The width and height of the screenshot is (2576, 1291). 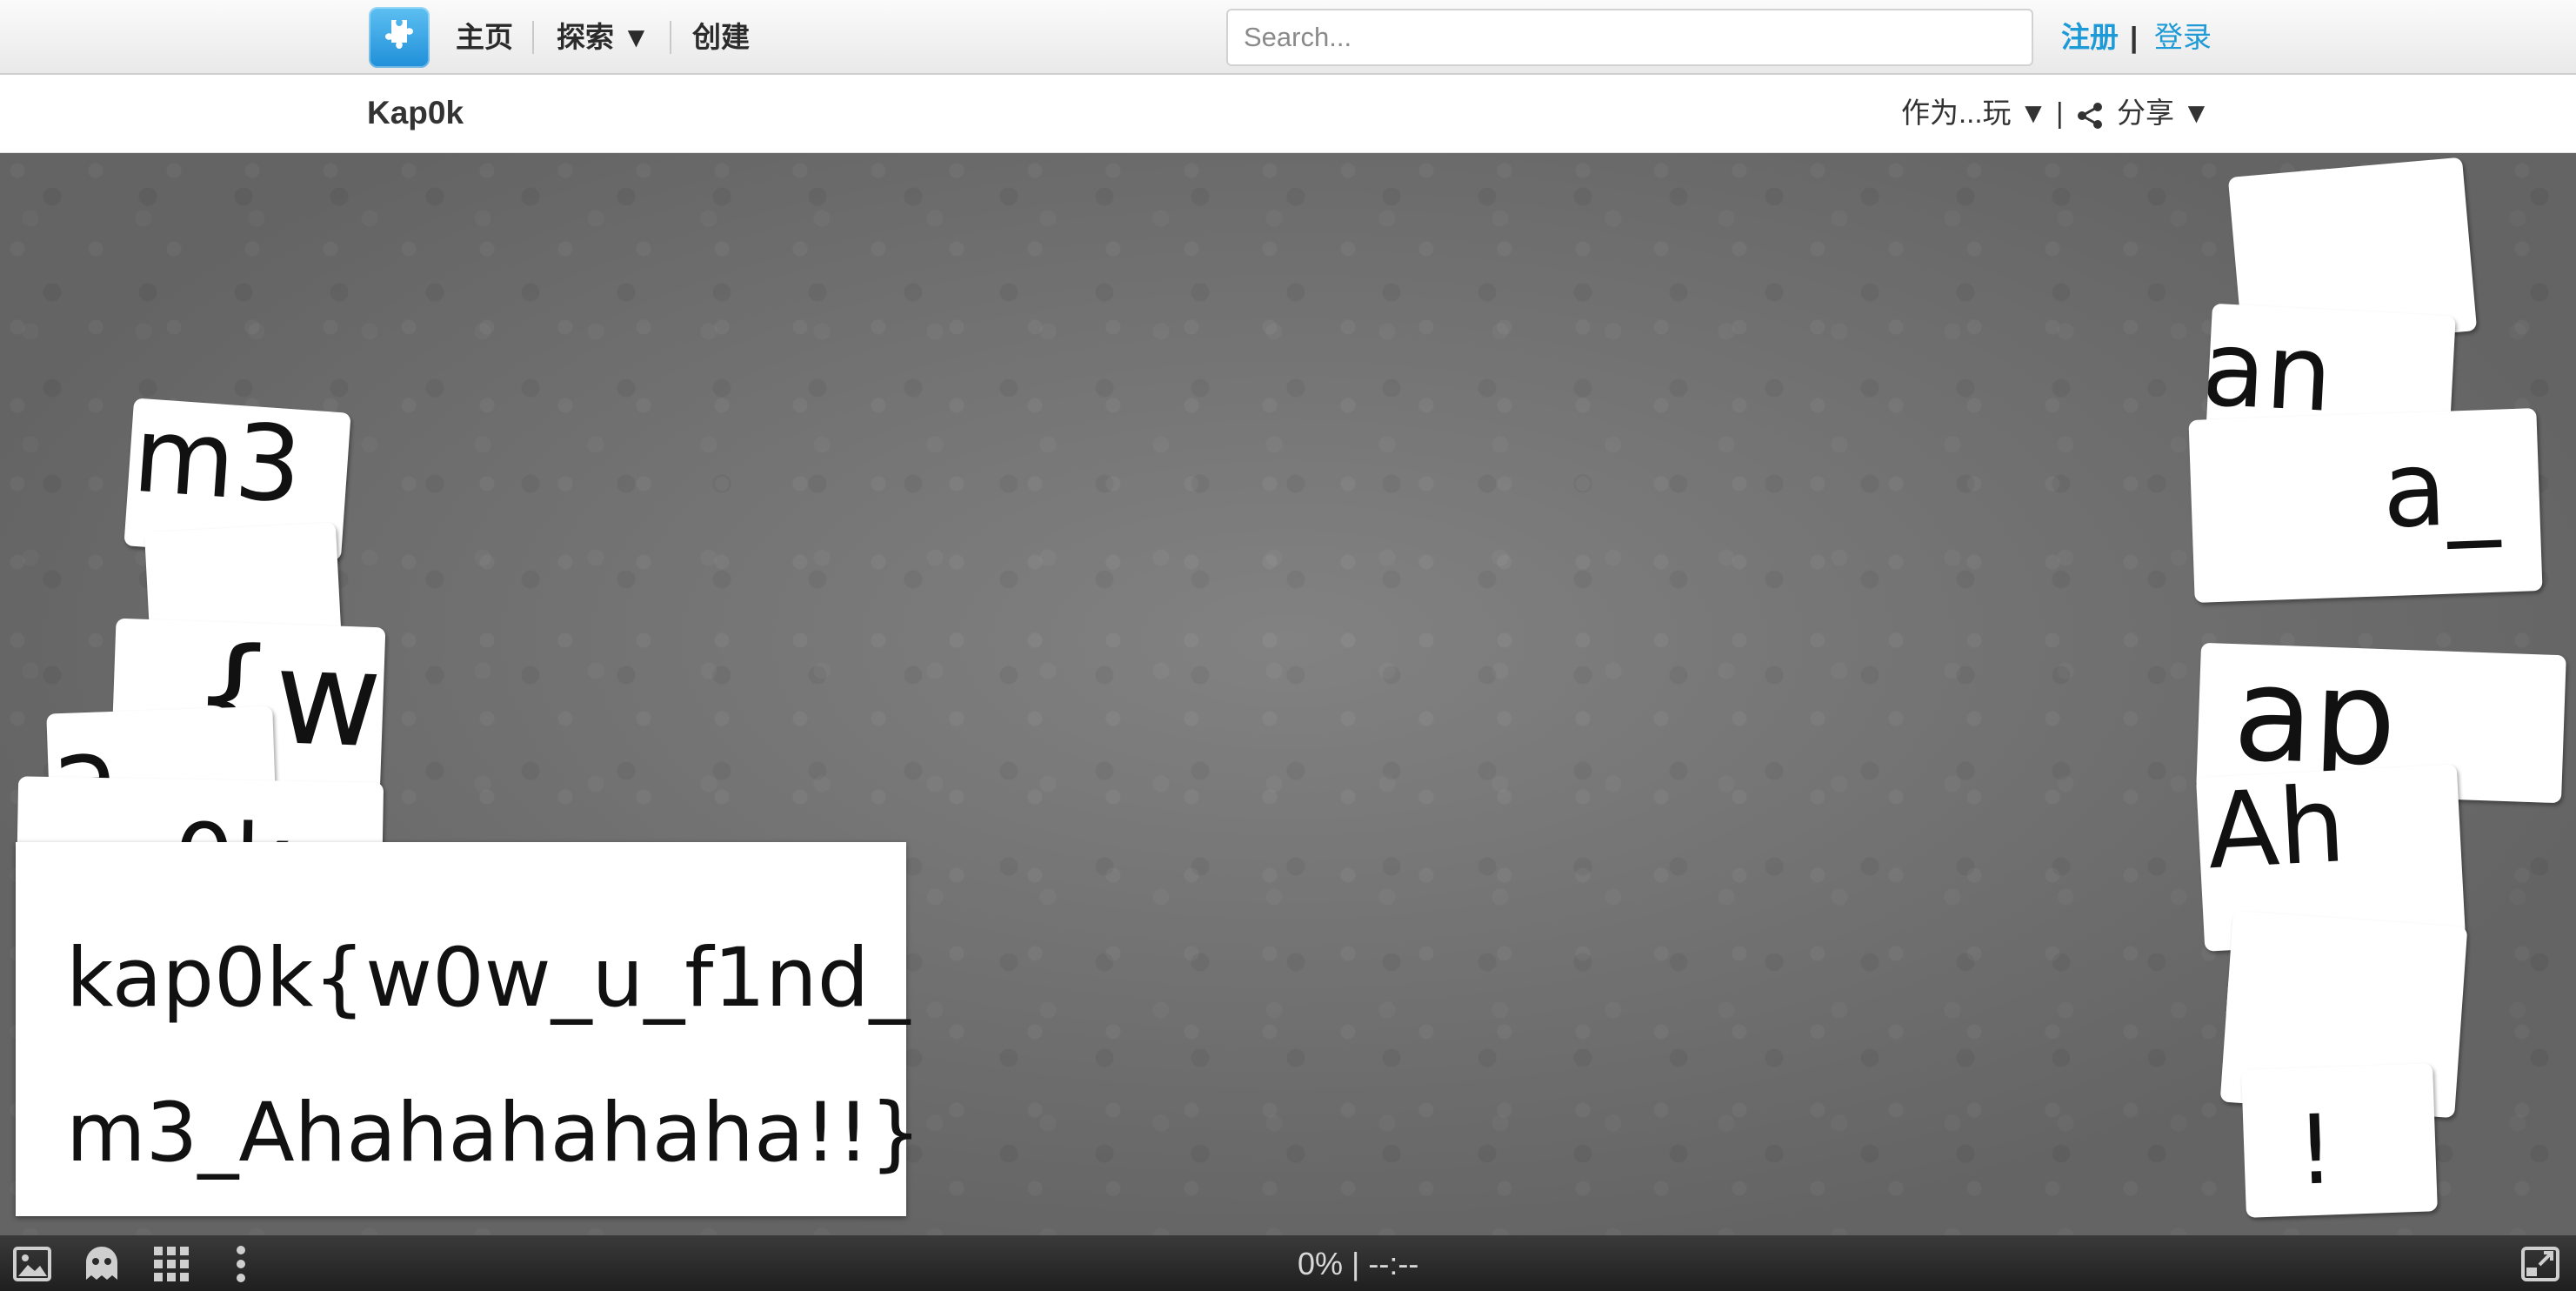 What do you see at coordinates (2440, 489) in the screenshot?
I see `piece-text: a_` at bounding box center [2440, 489].